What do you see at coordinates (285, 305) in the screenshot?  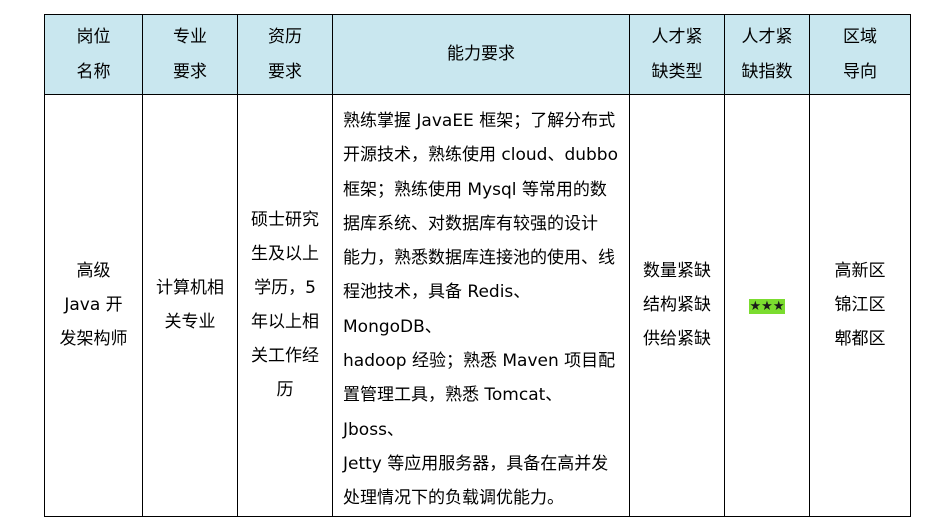 I see `cell-experience: 硕士研究 生及以上 学历，5 年以上相 关工作经 历` at bounding box center [285, 305].